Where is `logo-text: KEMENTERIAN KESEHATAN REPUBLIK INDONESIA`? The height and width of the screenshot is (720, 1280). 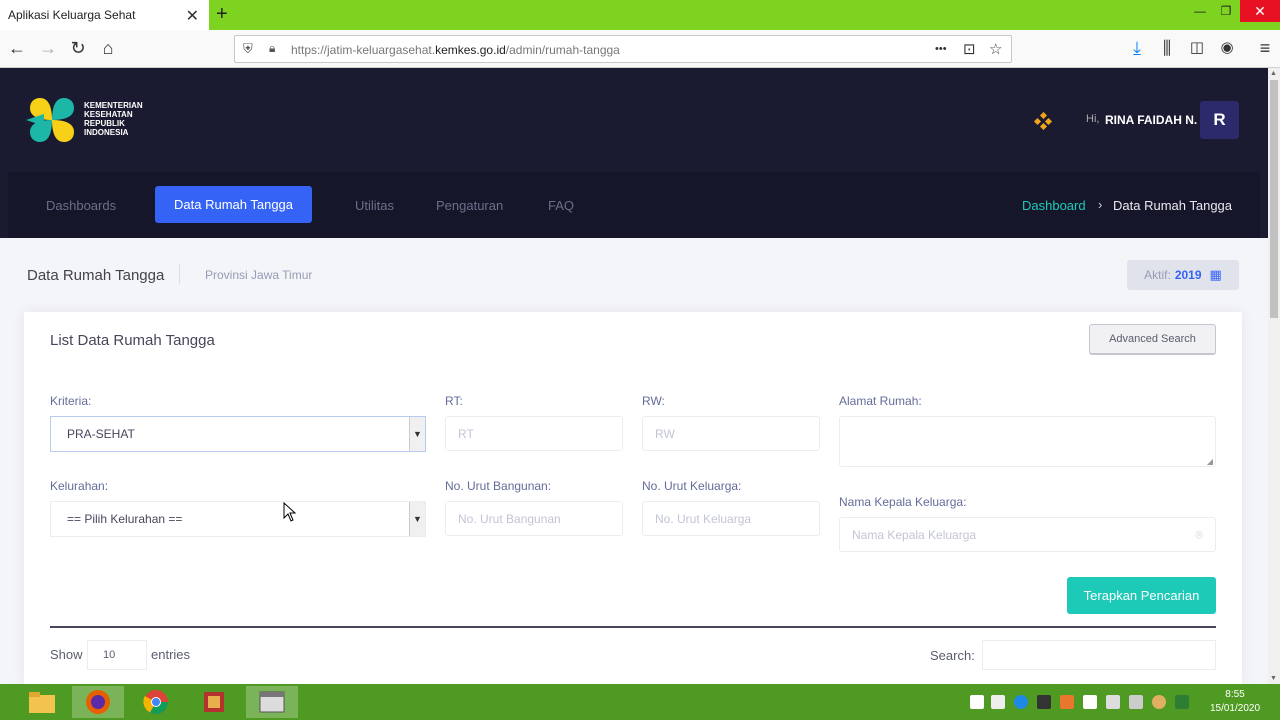
logo-text: KEMENTERIAN KESEHATAN REPUBLIK INDONESIA is located at coordinates (113, 119).